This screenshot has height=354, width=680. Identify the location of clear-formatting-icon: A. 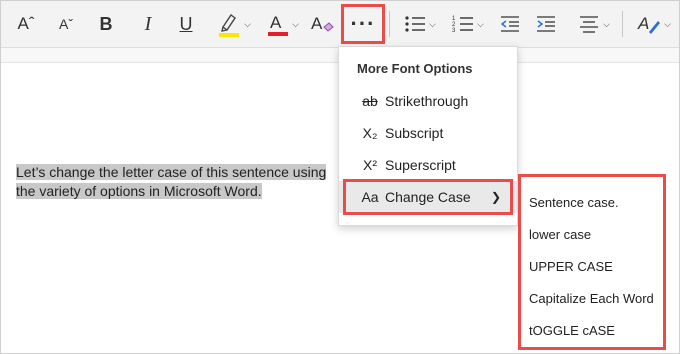
(322, 23).